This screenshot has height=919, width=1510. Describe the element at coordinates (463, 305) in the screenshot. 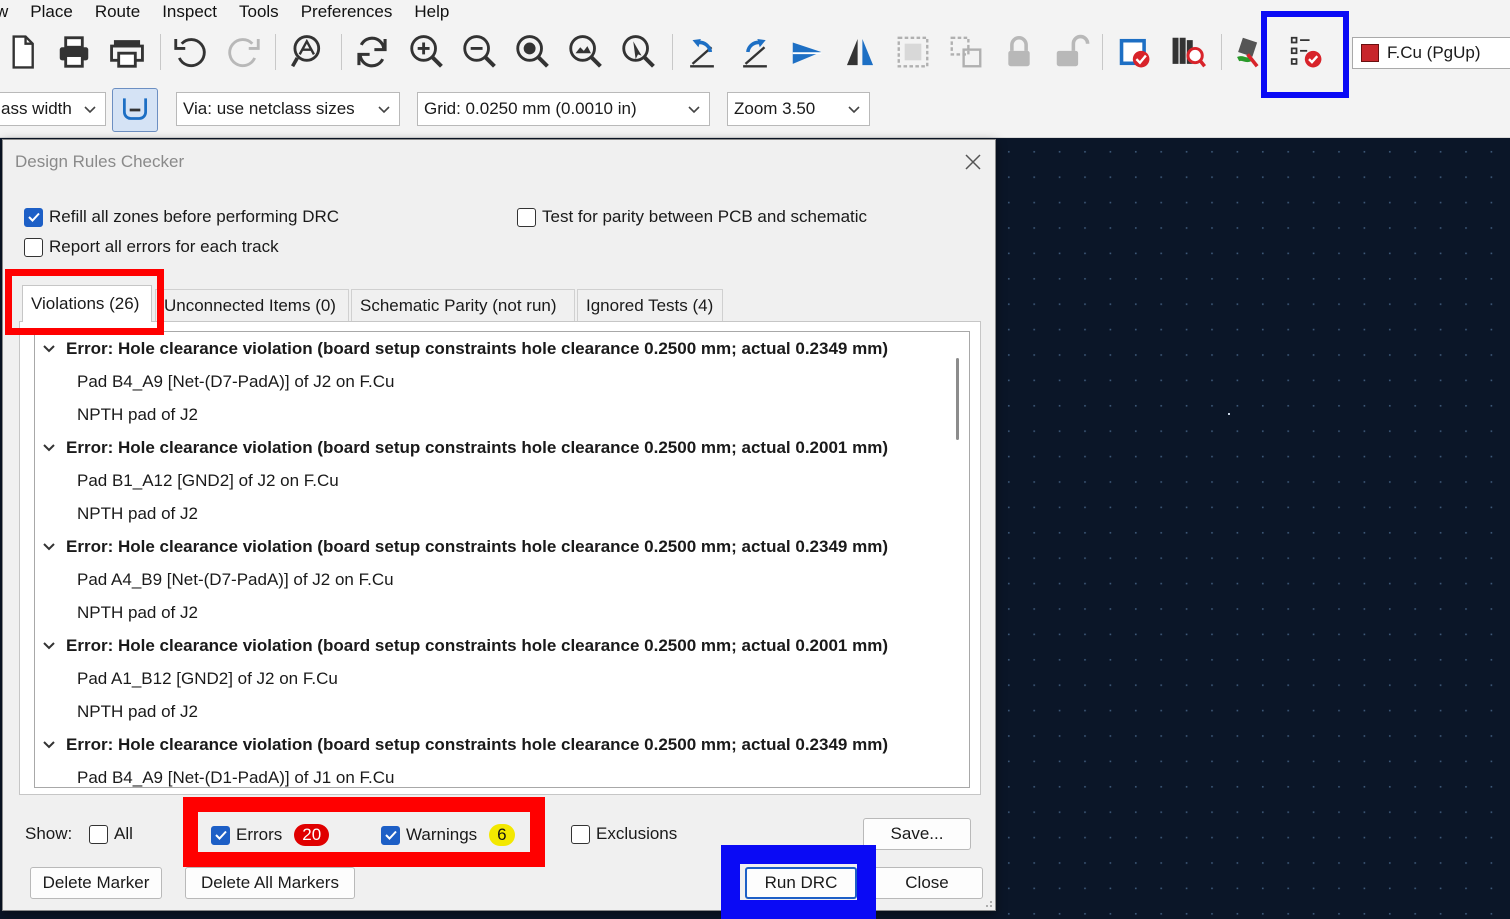

I see `tab-schematic-parity: Schematic Parity (not run)` at that location.